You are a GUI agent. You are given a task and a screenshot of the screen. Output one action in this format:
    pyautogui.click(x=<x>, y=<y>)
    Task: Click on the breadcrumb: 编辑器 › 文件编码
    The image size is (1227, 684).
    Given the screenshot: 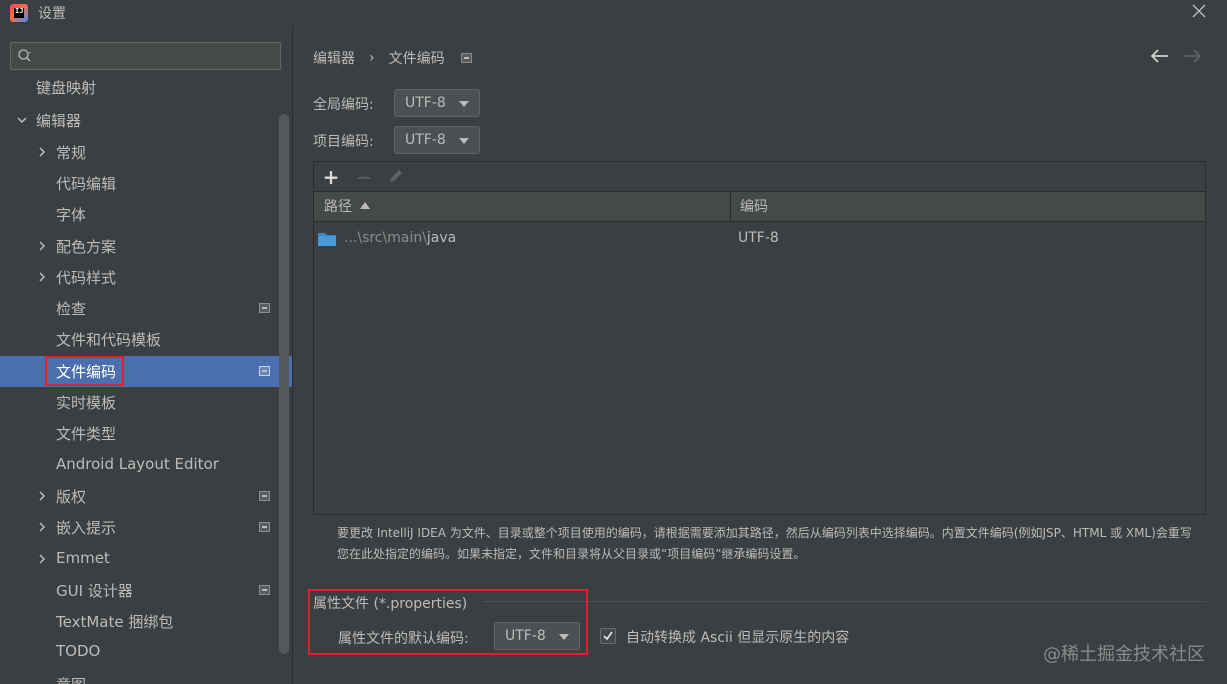 What is the action you would take?
    pyautogui.click(x=392, y=58)
    